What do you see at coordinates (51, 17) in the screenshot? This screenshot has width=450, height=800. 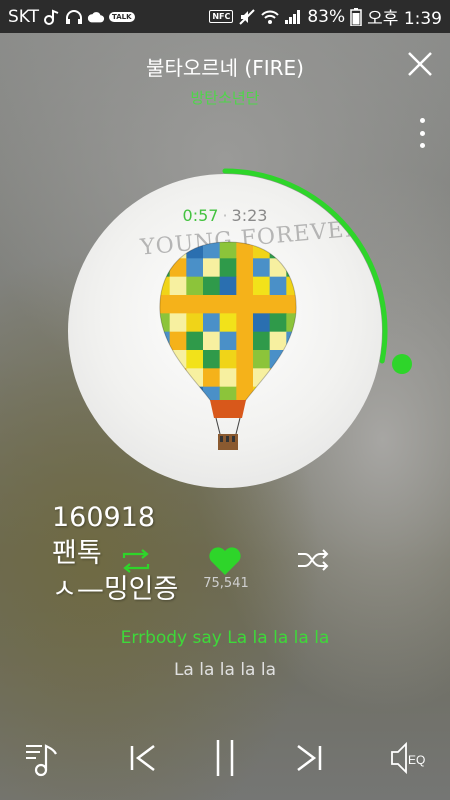 I see `music-notification-icon` at bounding box center [51, 17].